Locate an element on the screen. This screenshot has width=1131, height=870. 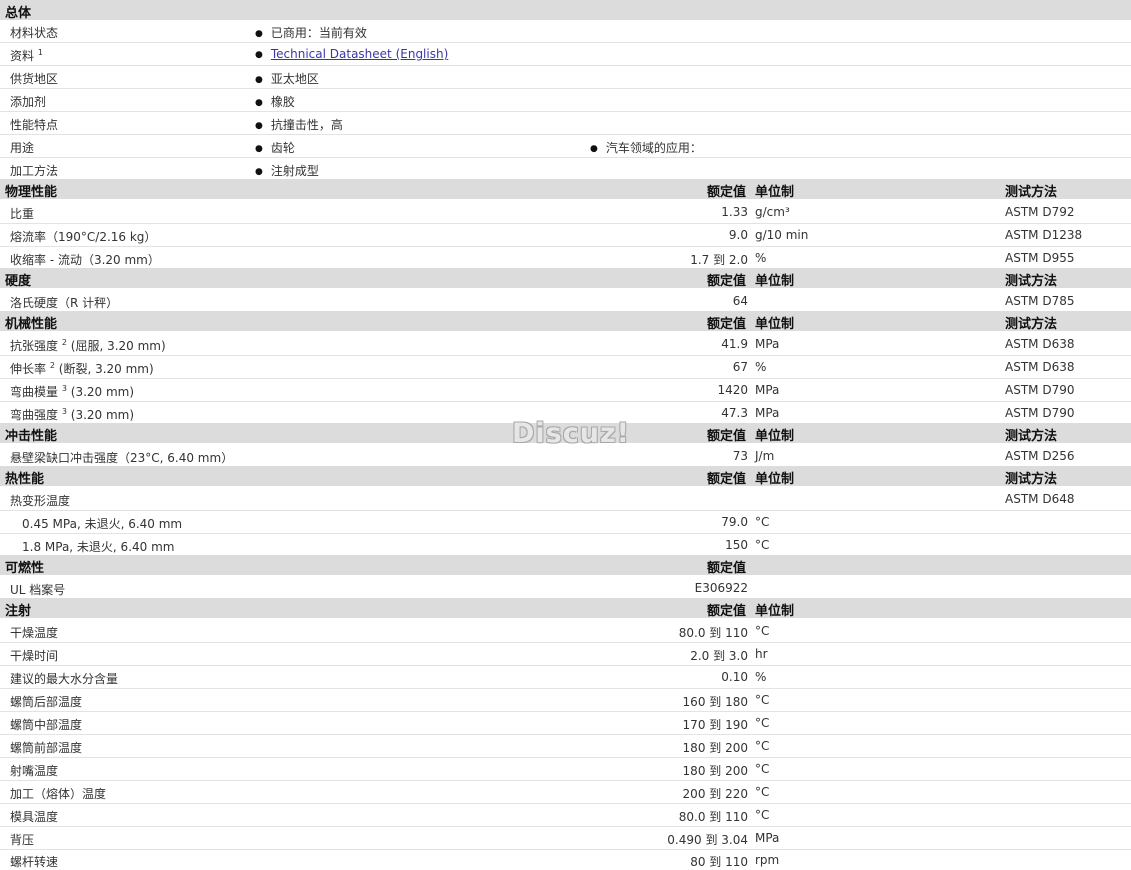
row-label: 螺筒前部温度 is located at coordinates (46, 748).